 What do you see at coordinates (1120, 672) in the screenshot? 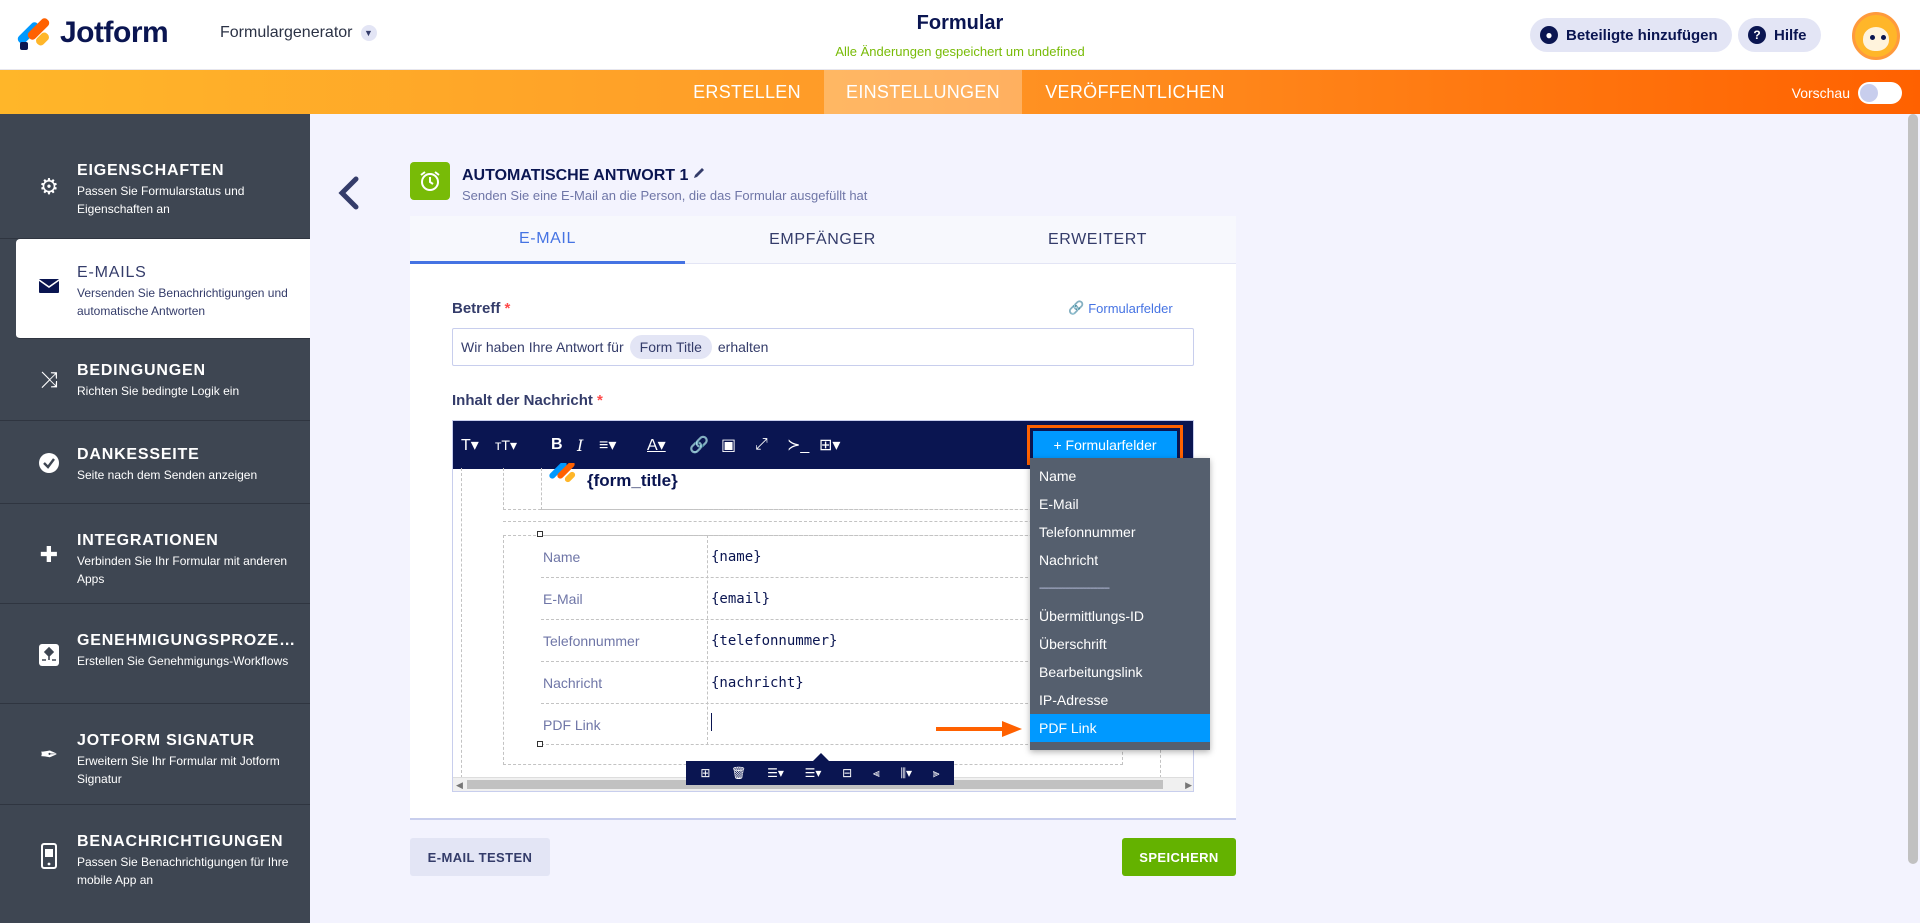
I see `dropdown-item-edit-link: Bearbeitungslink` at bounding box center [1120, 672].